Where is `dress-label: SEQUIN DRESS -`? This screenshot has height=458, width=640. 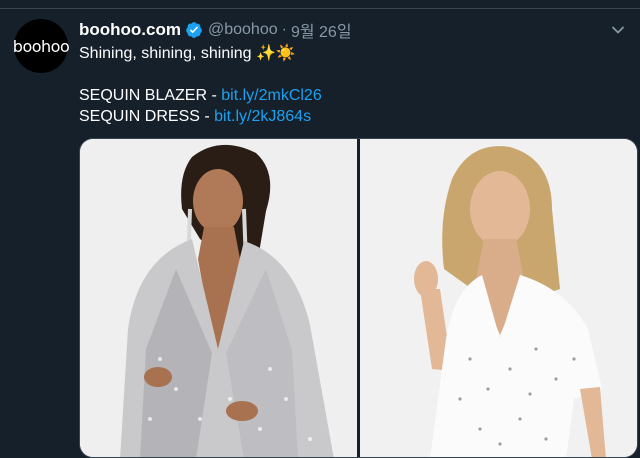
dress-label: SEQUIN DRESS - is located at coordinates (147, 116).